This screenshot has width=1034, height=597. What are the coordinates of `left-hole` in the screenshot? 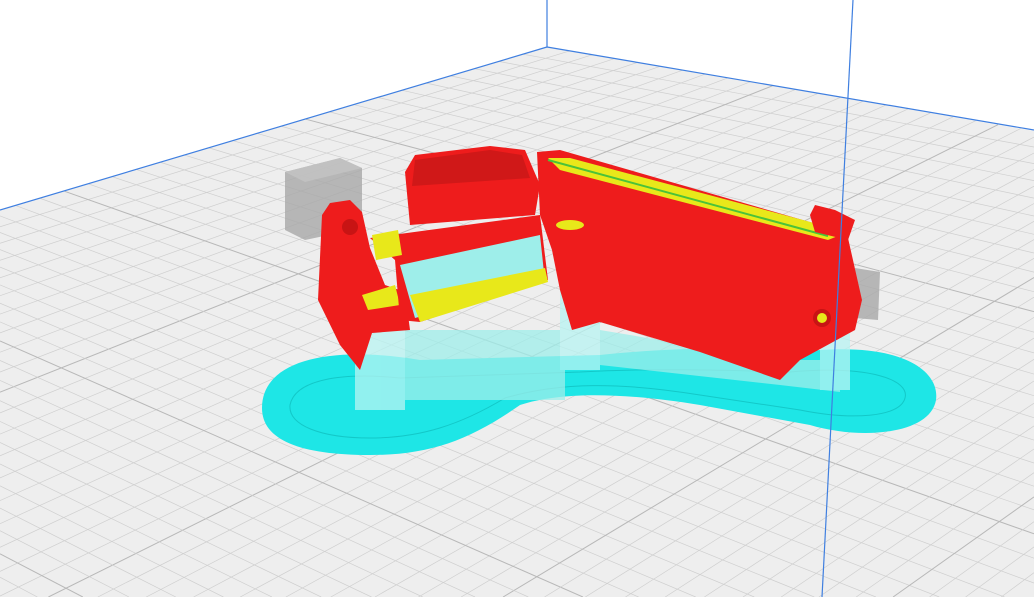 It's located at (350, 227).